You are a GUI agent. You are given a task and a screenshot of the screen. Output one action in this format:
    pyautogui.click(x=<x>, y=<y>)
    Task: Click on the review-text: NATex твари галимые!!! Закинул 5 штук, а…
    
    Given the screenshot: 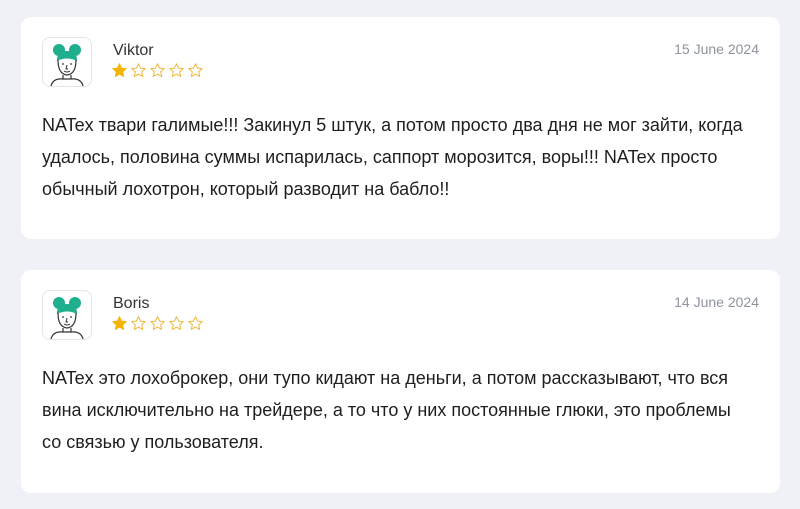 What is the action you would take?
    pyautogui.click(x=392, y=157)
    